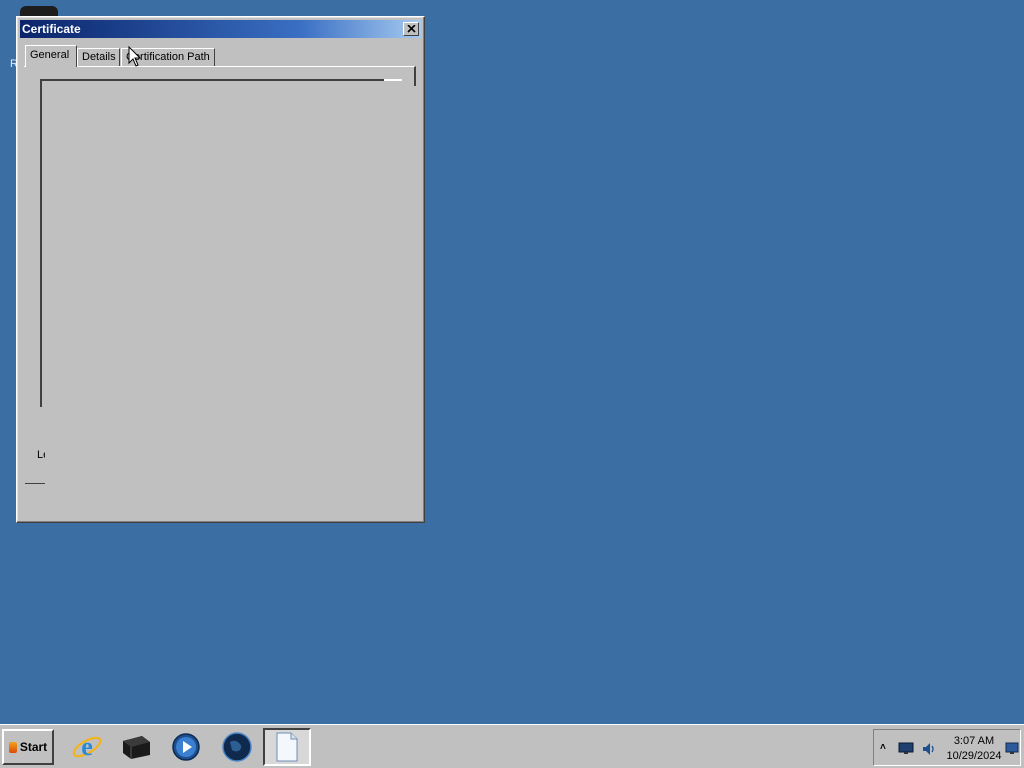 This screenshot has height=768, width=1024. I want to click on document-icon, so click(287, 747).